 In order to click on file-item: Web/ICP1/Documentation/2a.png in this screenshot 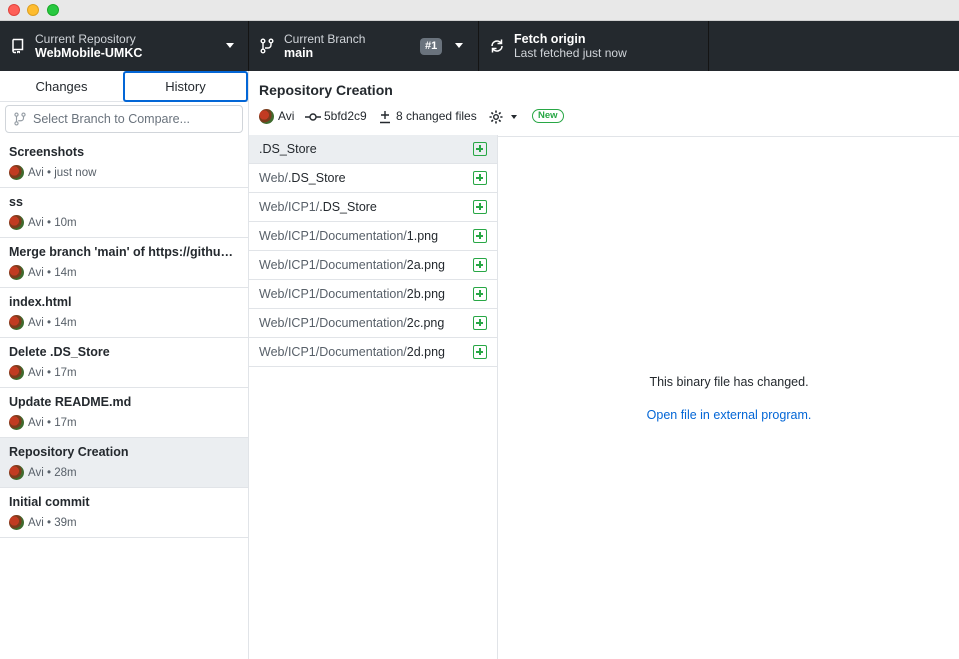, I will do `click(373, 265)`.